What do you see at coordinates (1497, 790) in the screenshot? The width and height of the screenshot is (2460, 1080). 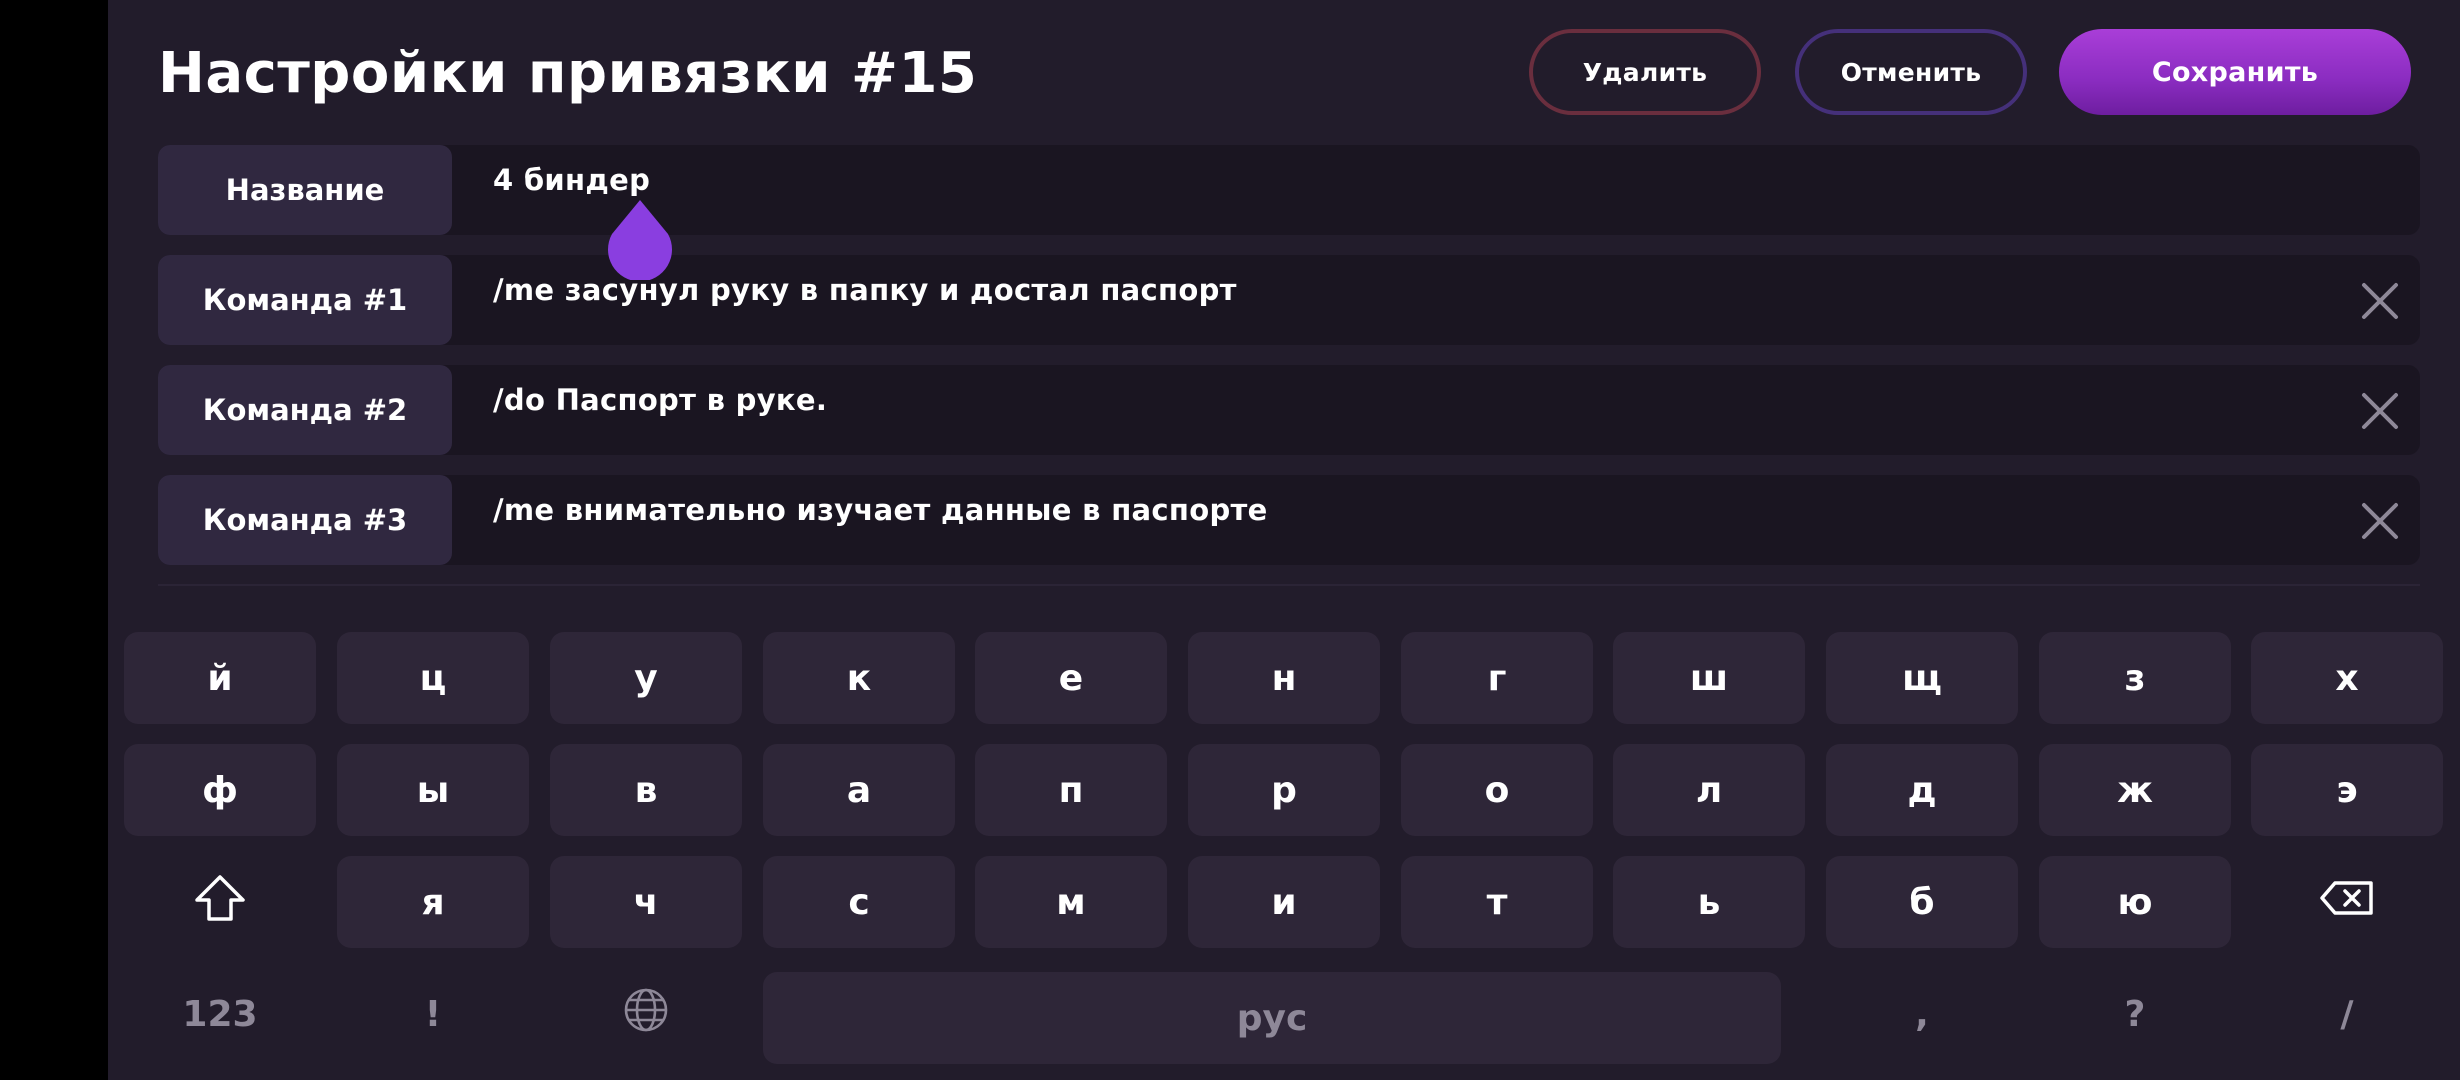 I see `key: о` at bounding box center [1497, 790].